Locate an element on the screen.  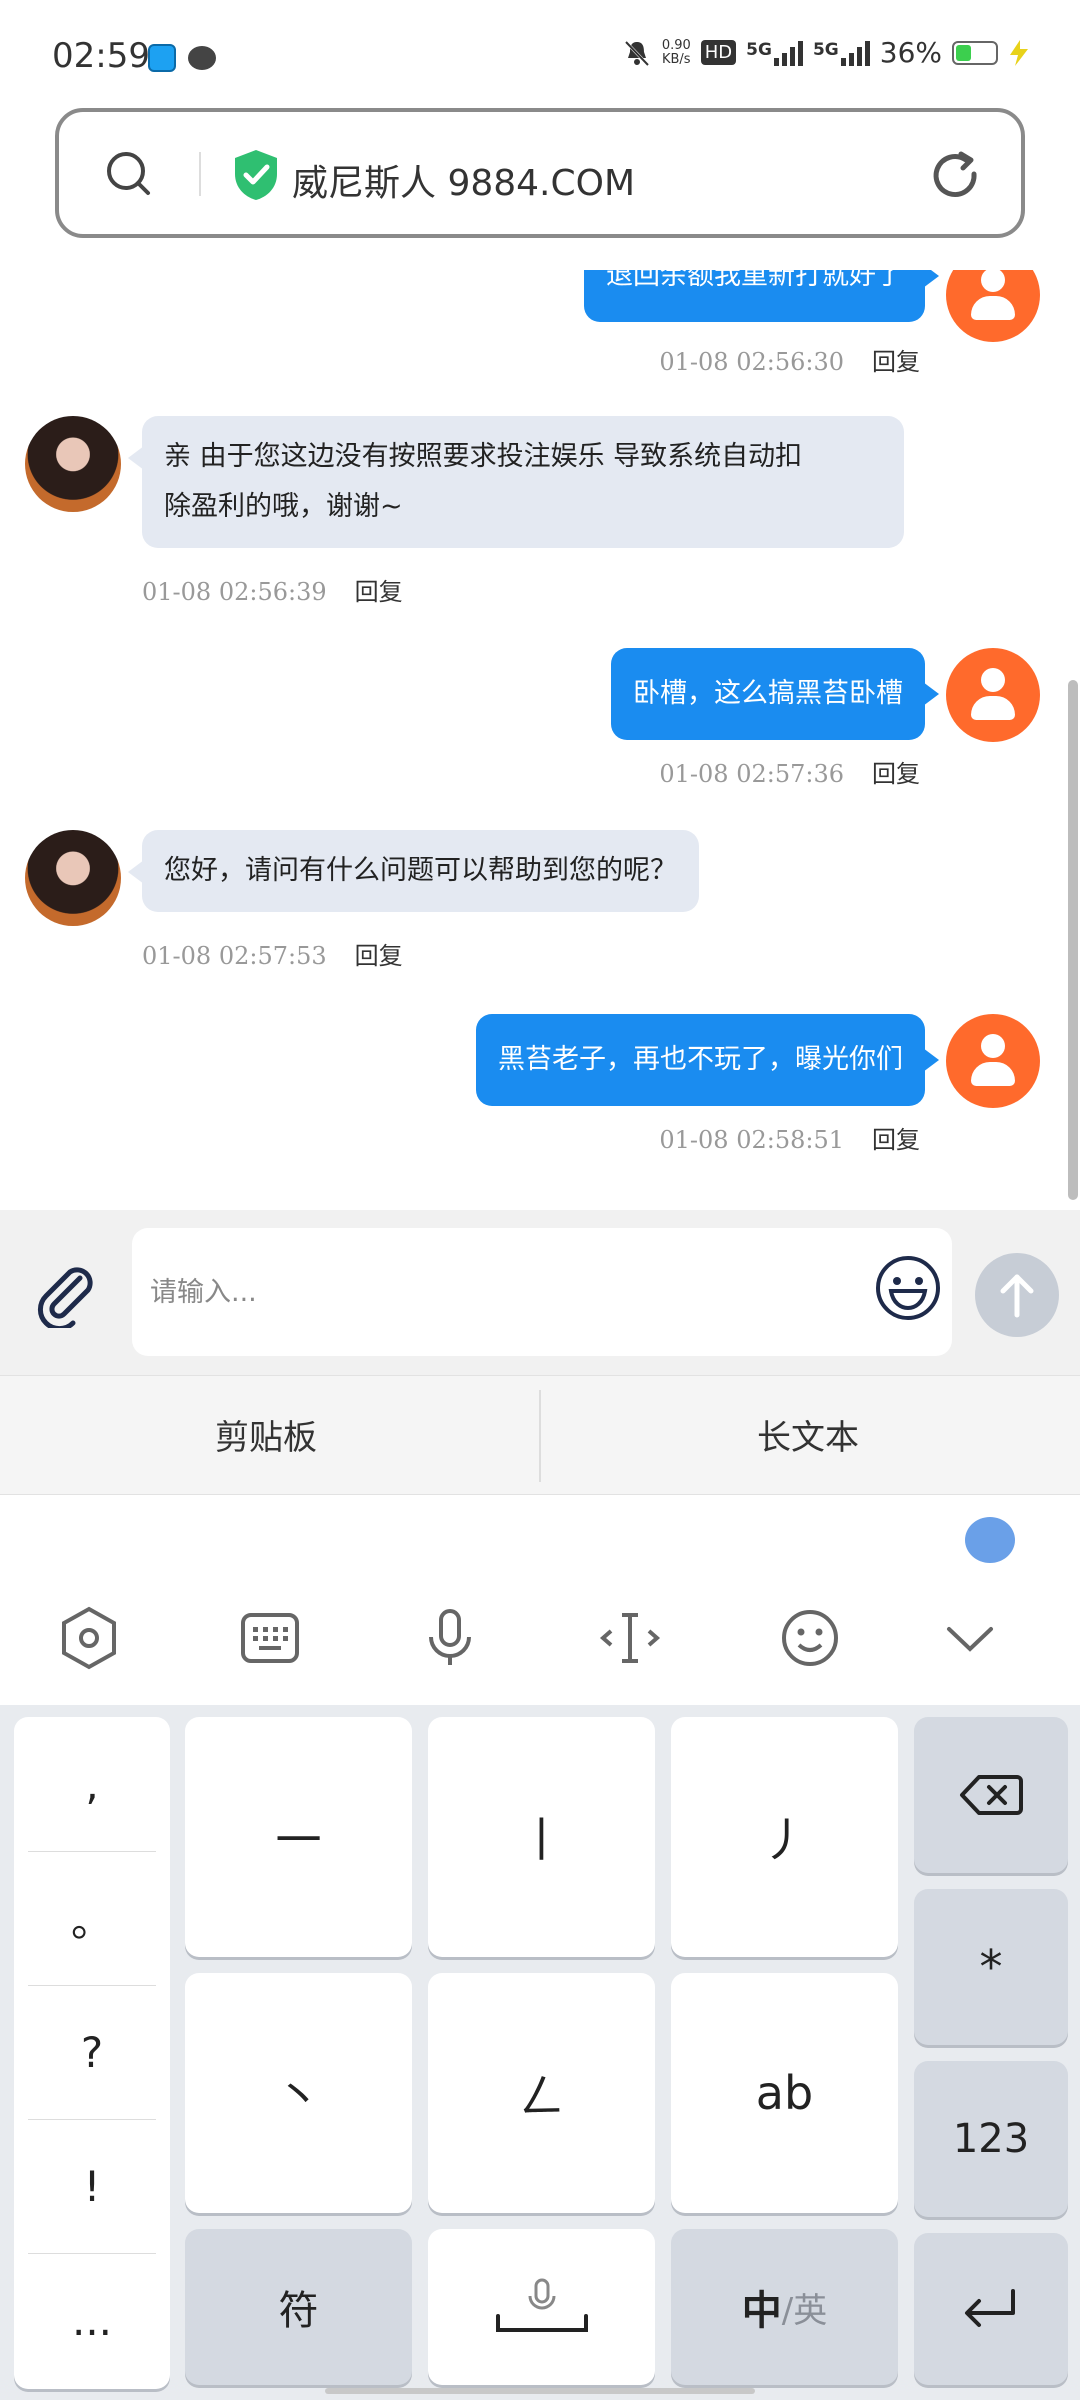
space-mic-icon is located at coordinates (541, 2305).